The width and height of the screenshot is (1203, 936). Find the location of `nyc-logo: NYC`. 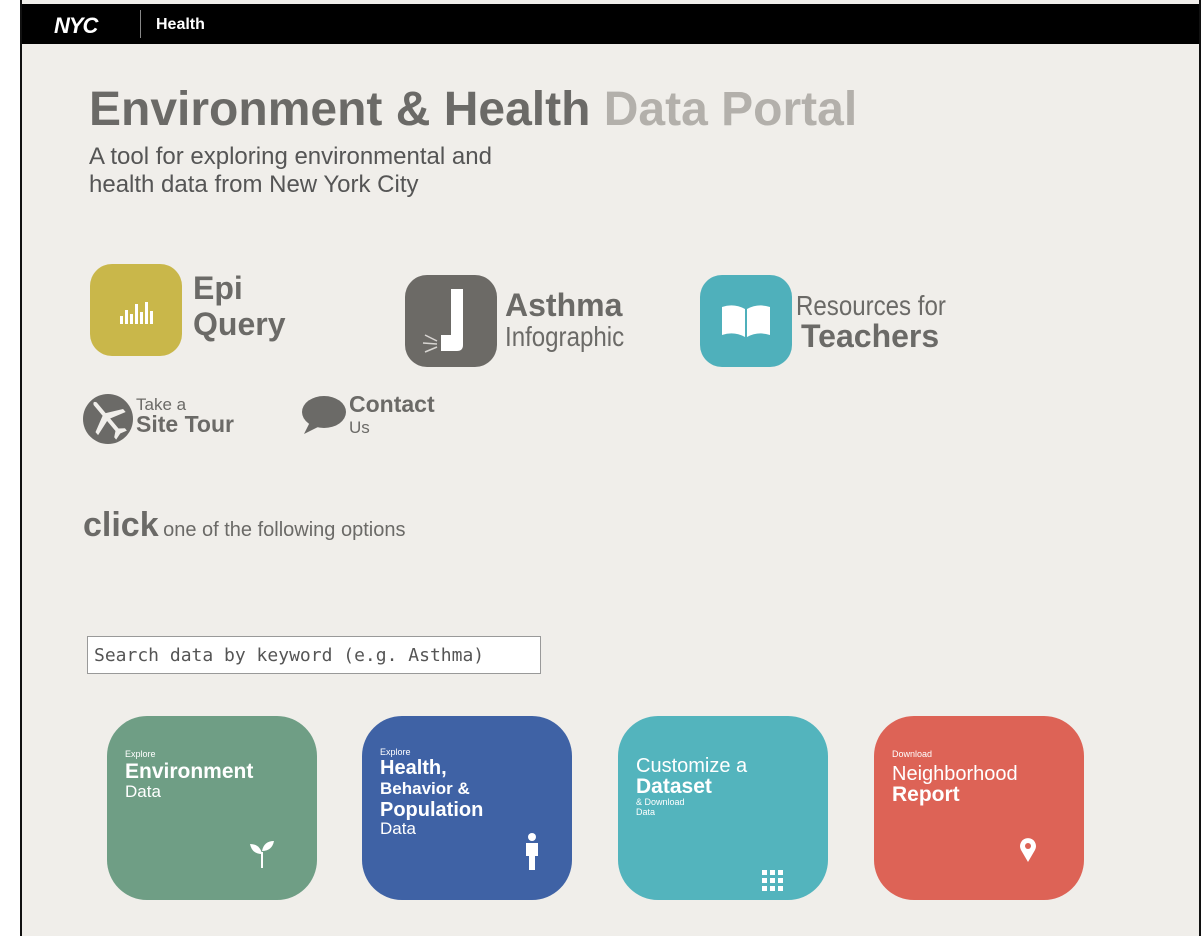

nyc-logo: NYC is located at coordinates (76, 26).